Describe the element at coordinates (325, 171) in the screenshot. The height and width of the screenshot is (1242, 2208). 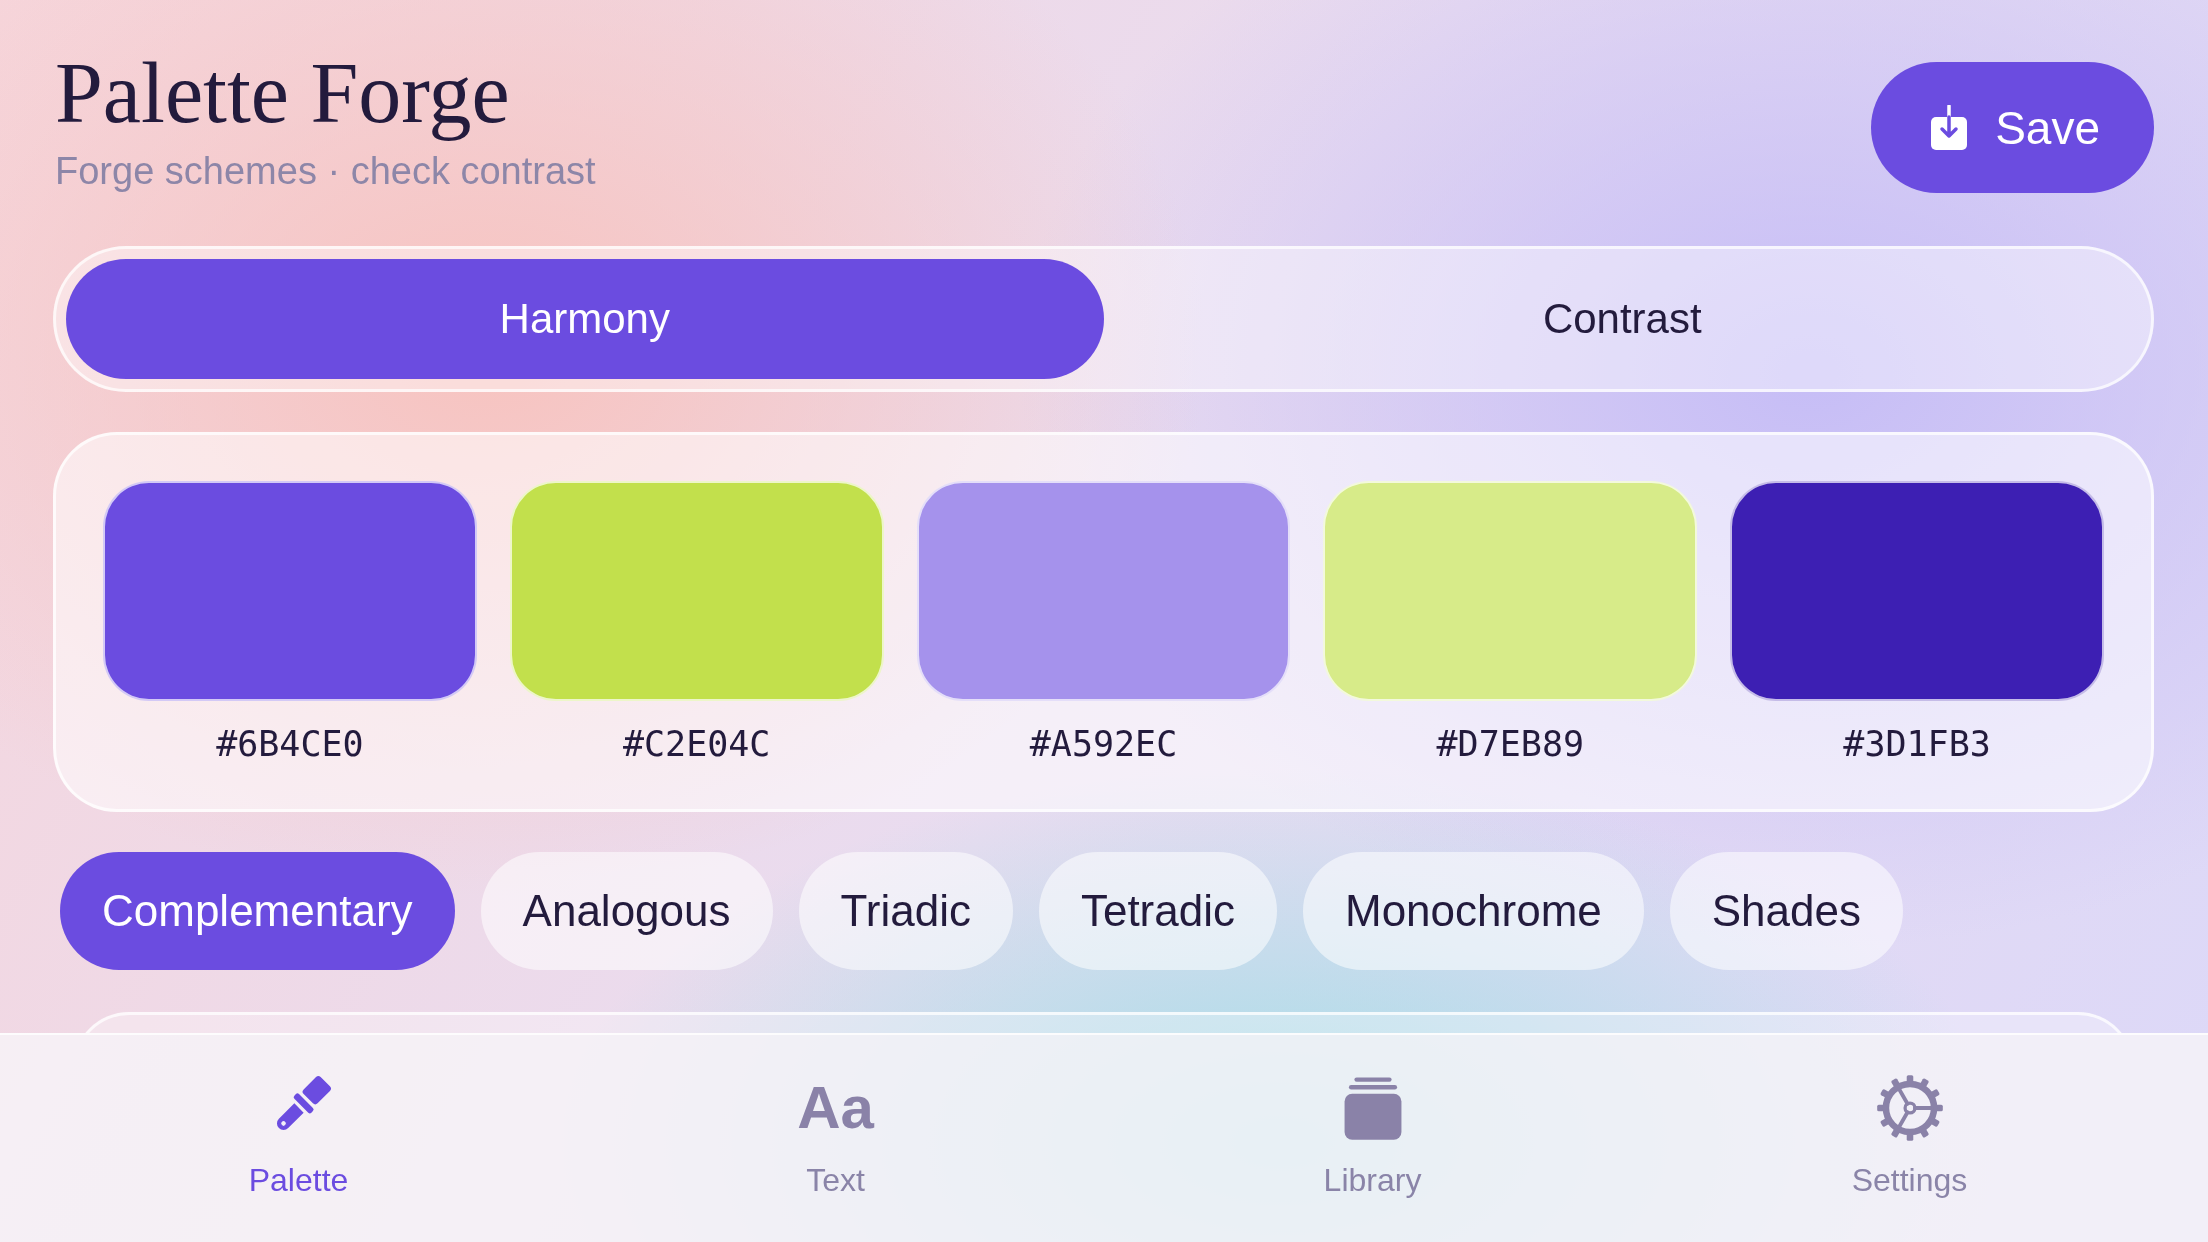
I see `app-subtitle: Forge schemes · check contrast` at that location.